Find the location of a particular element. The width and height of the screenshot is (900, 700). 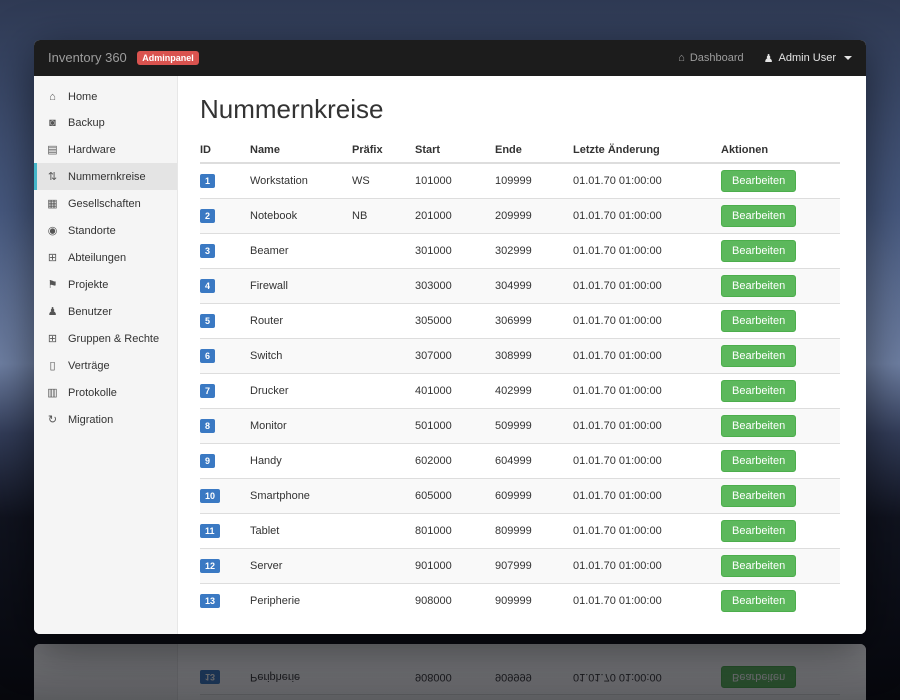

sidebar-item-nummernkreise: ⇅ Nummernkreise is located at coordinates (105, 176).